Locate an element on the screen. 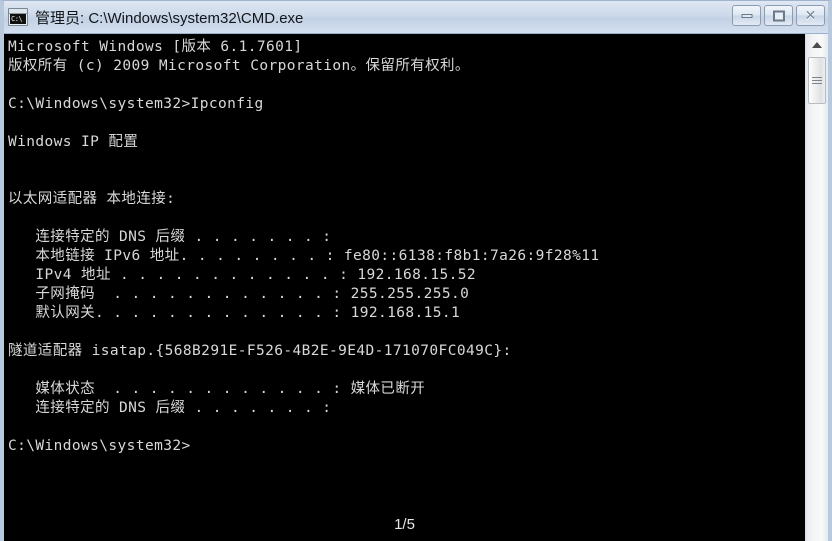  console-window-icon: C:\ is located at coordinates (18, 17).